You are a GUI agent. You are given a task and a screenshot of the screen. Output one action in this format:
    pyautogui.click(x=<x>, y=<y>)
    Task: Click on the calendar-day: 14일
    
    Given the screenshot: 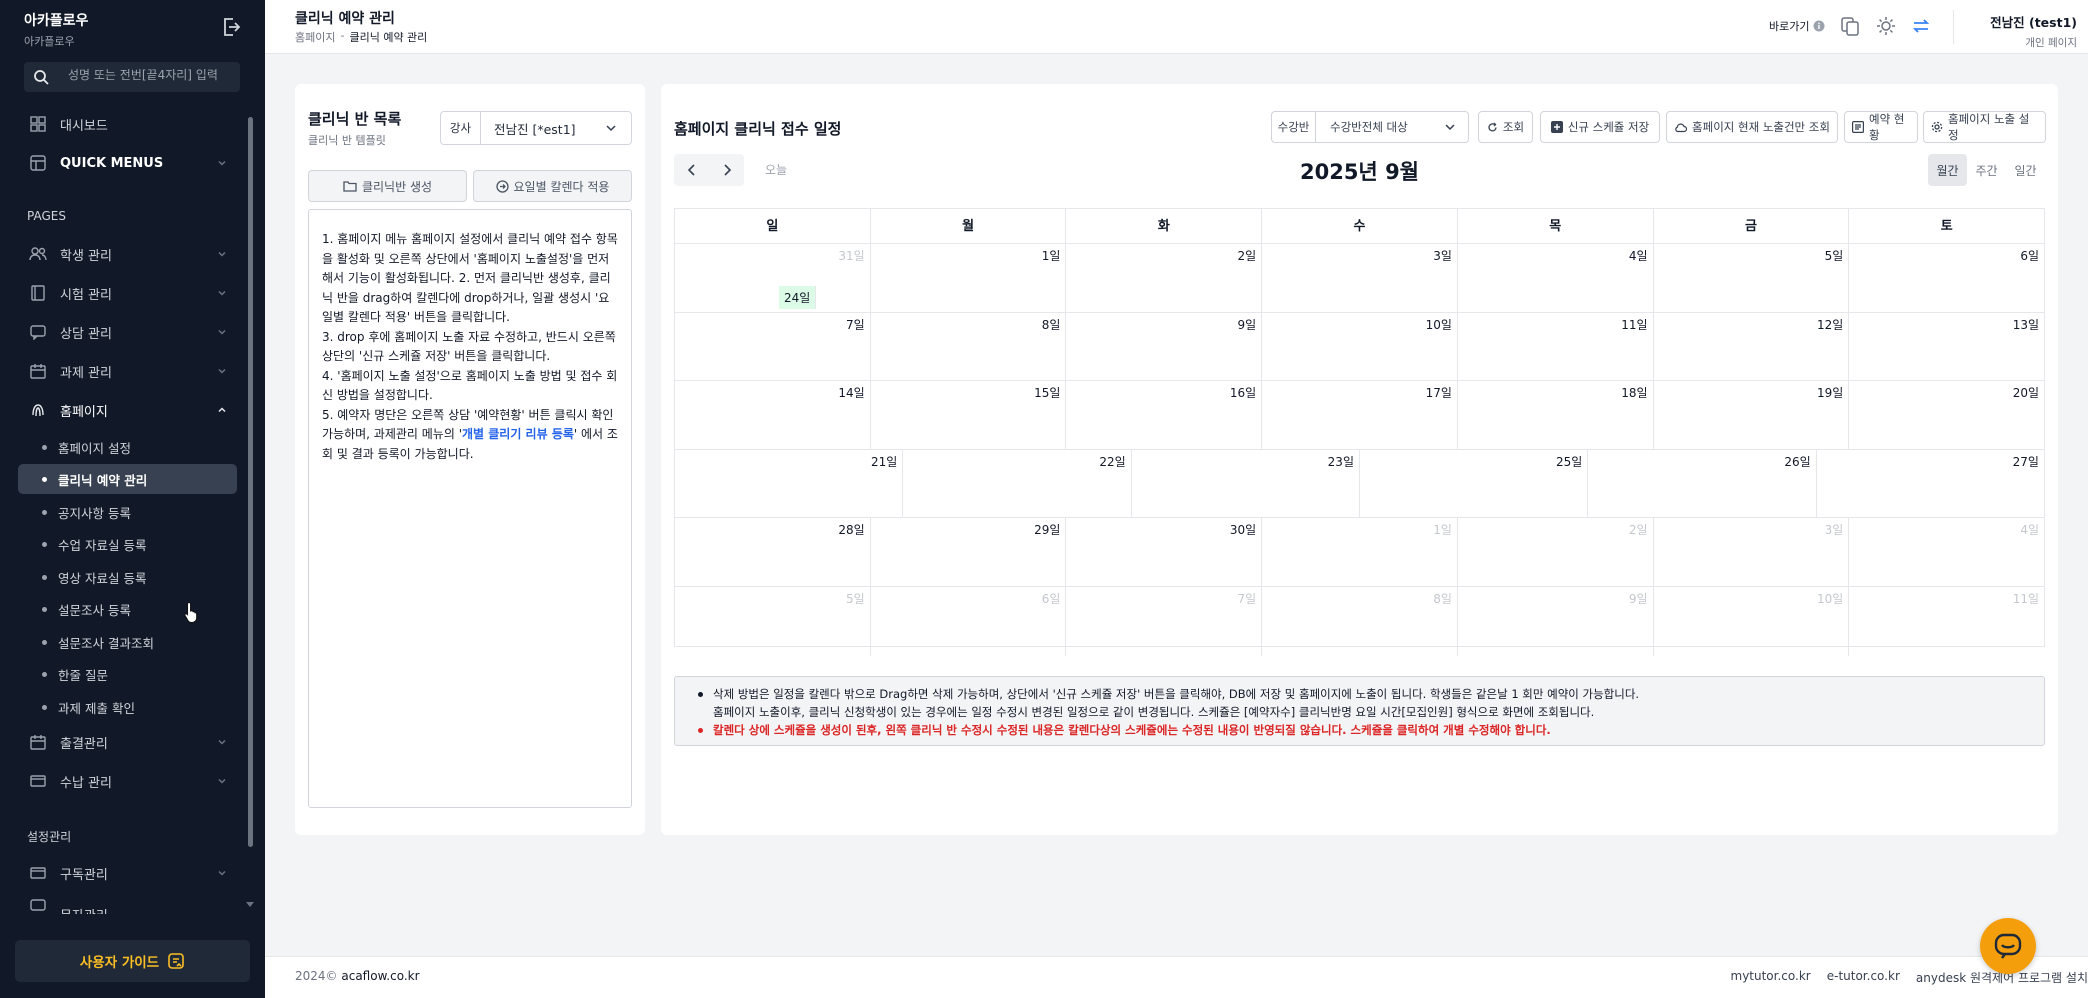 What is the action you would take?
    pyautogui.click(x=773, y=415)
    